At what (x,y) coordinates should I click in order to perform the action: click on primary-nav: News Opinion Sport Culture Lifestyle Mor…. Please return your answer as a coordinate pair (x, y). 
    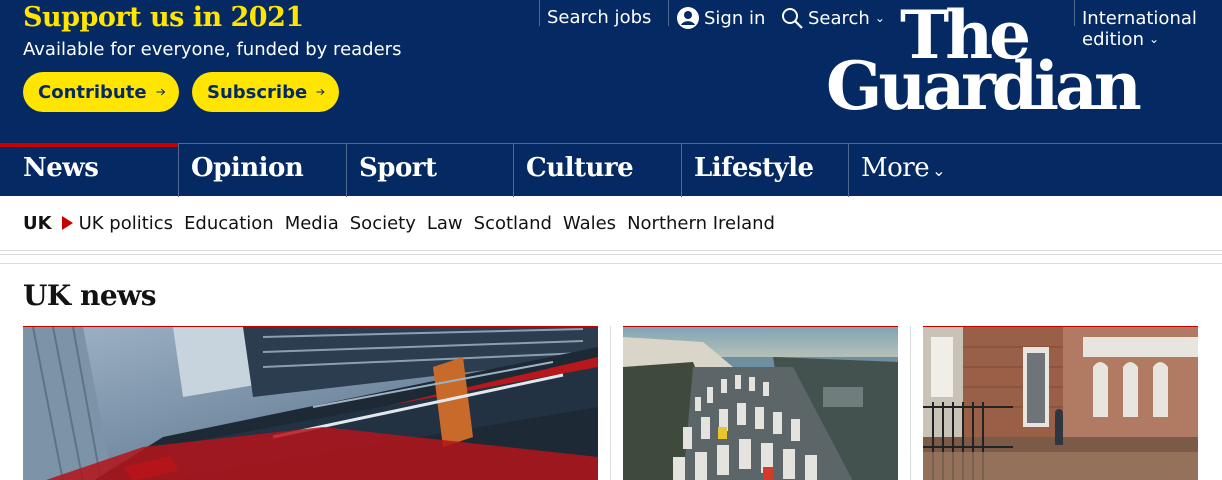
    Looking at the image, I should click on (611, 170).